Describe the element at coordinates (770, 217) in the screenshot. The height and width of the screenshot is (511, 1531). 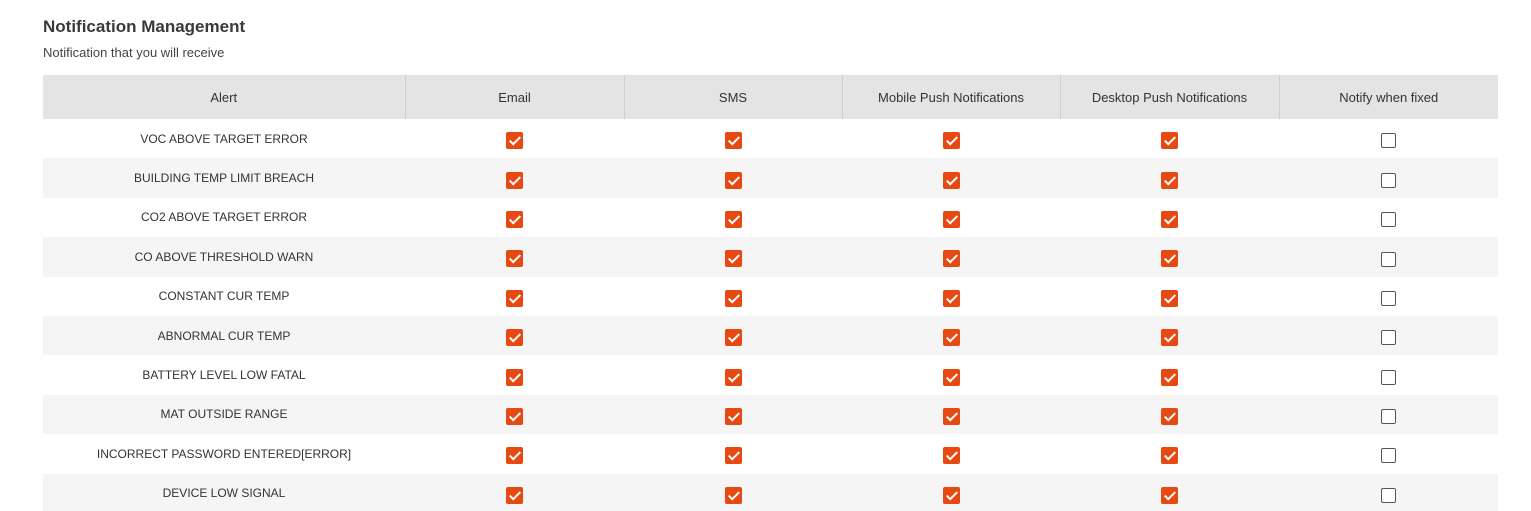
I see `table-row: CO2 ABOVE TARGET ERROR` at that location.